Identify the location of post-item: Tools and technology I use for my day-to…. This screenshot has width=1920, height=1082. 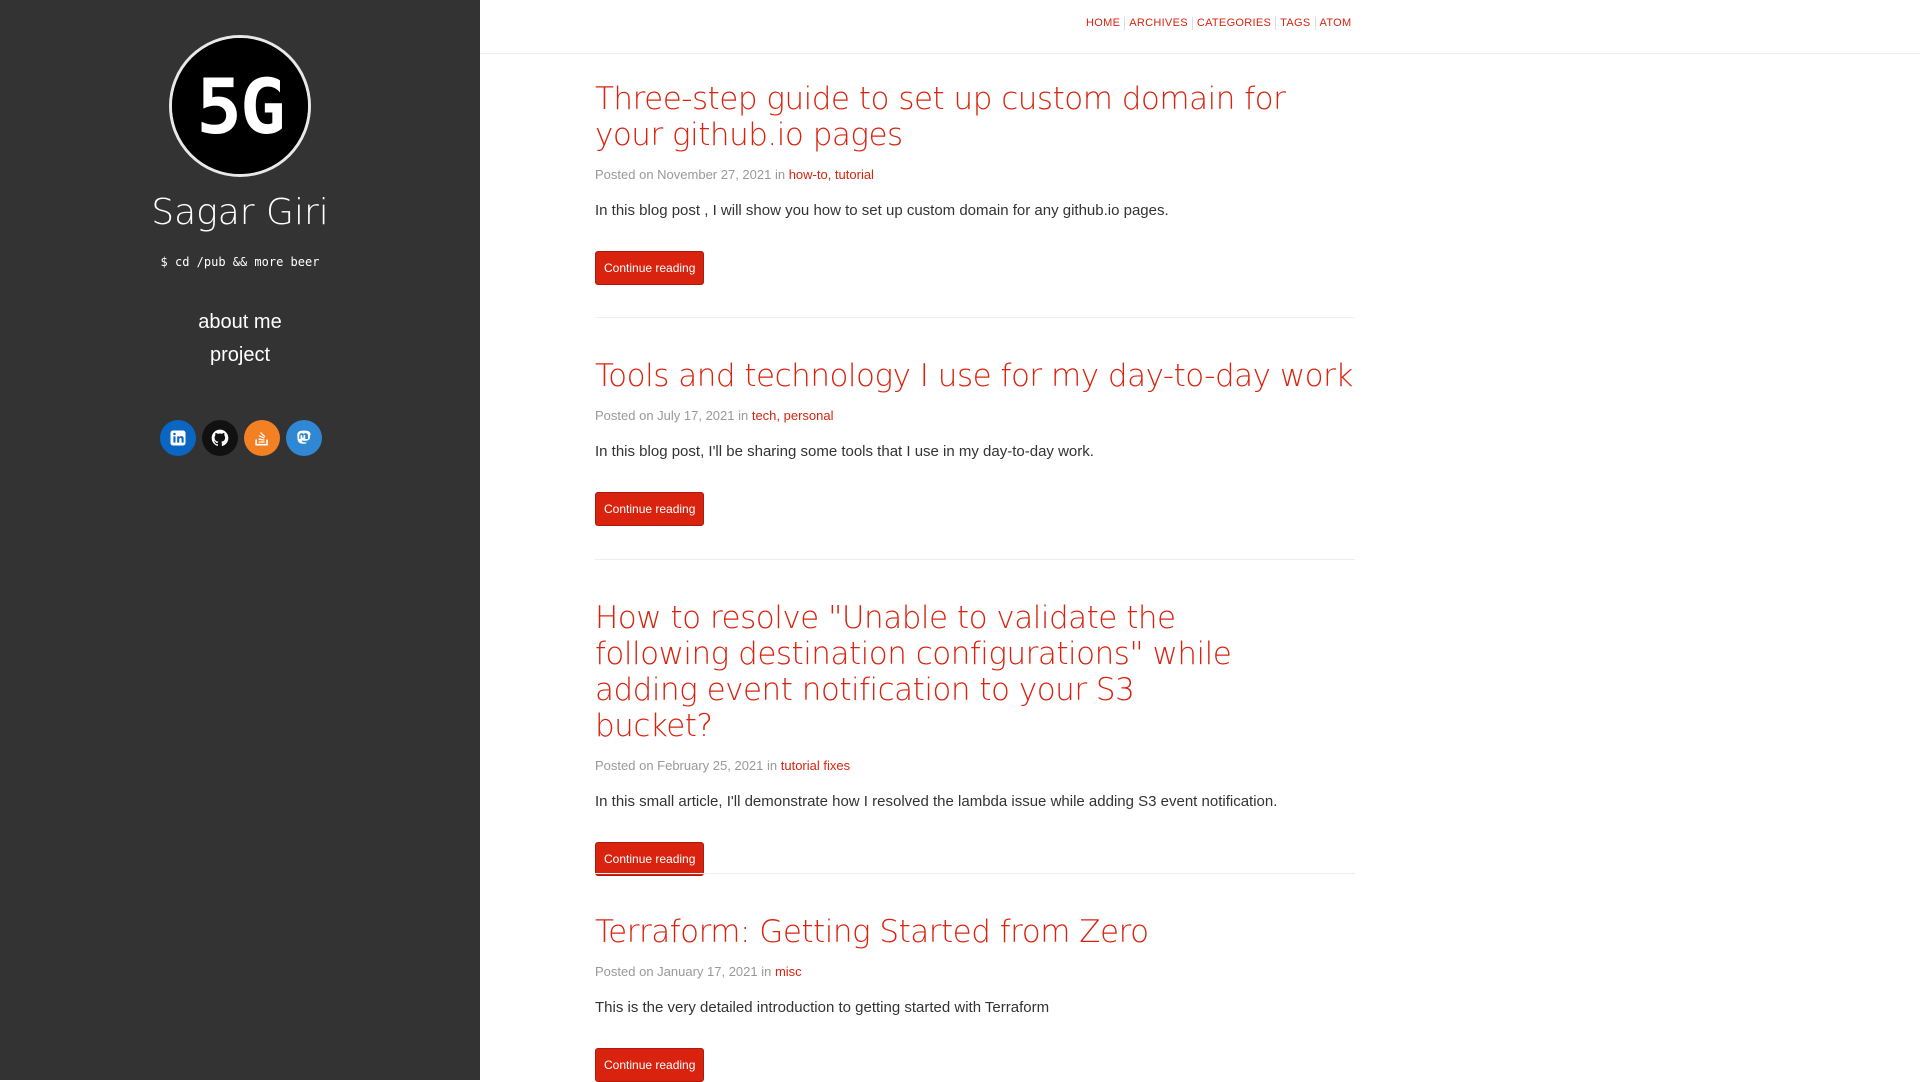
(975, 442).